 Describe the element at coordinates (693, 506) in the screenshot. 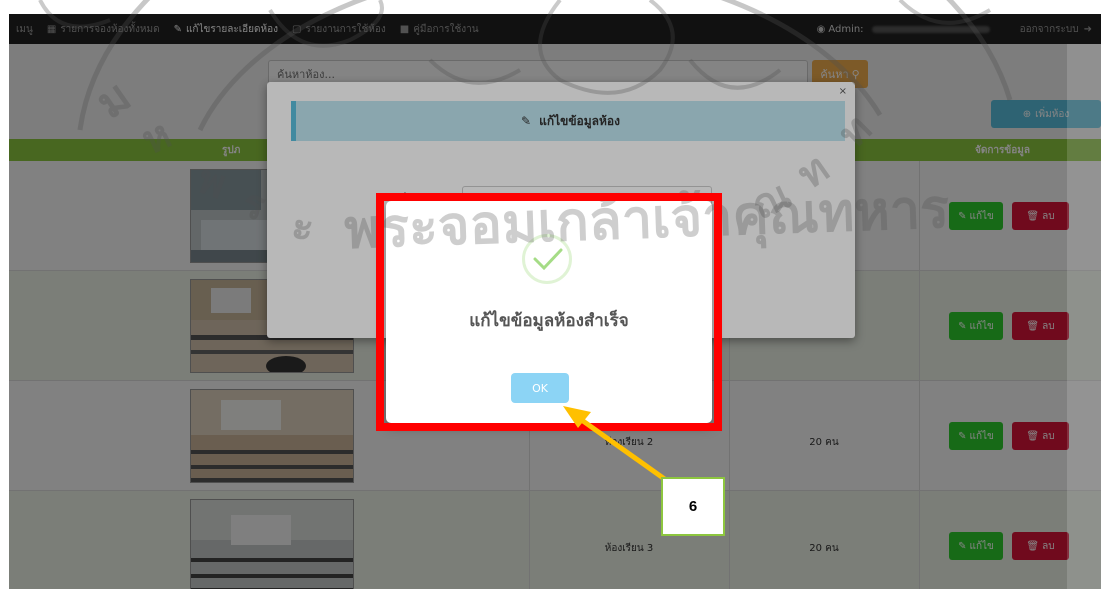

I see `step-number-label: 6` at that location.